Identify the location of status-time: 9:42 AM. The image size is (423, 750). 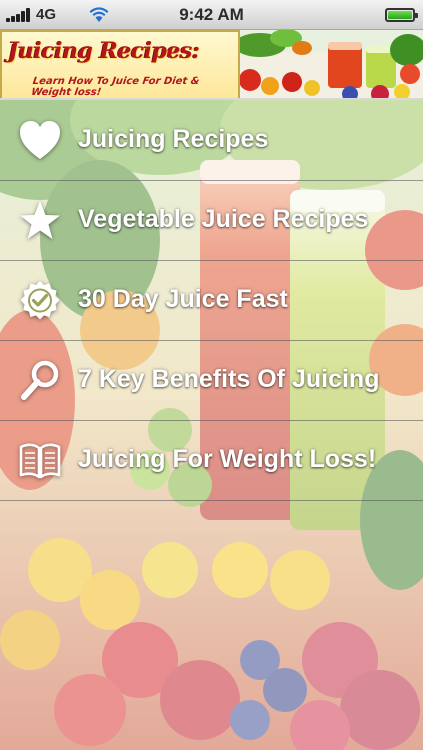
(211, 14).